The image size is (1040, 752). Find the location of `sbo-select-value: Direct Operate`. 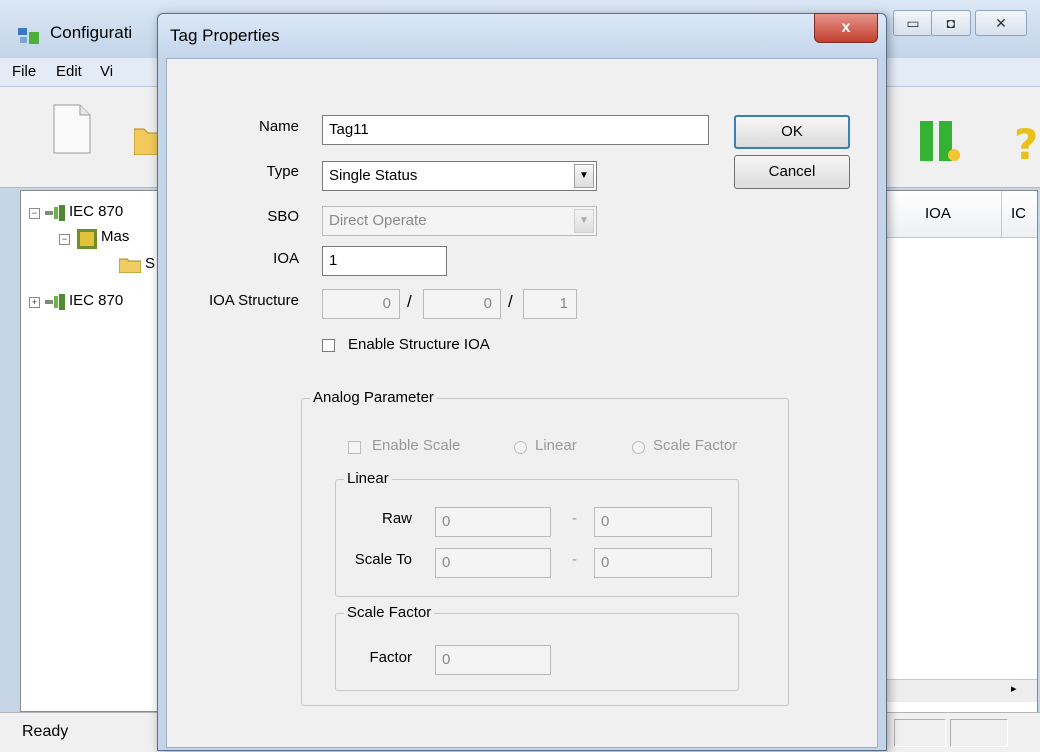

sbo-select-value: Direct Operate is located at coordinates (378, 220).